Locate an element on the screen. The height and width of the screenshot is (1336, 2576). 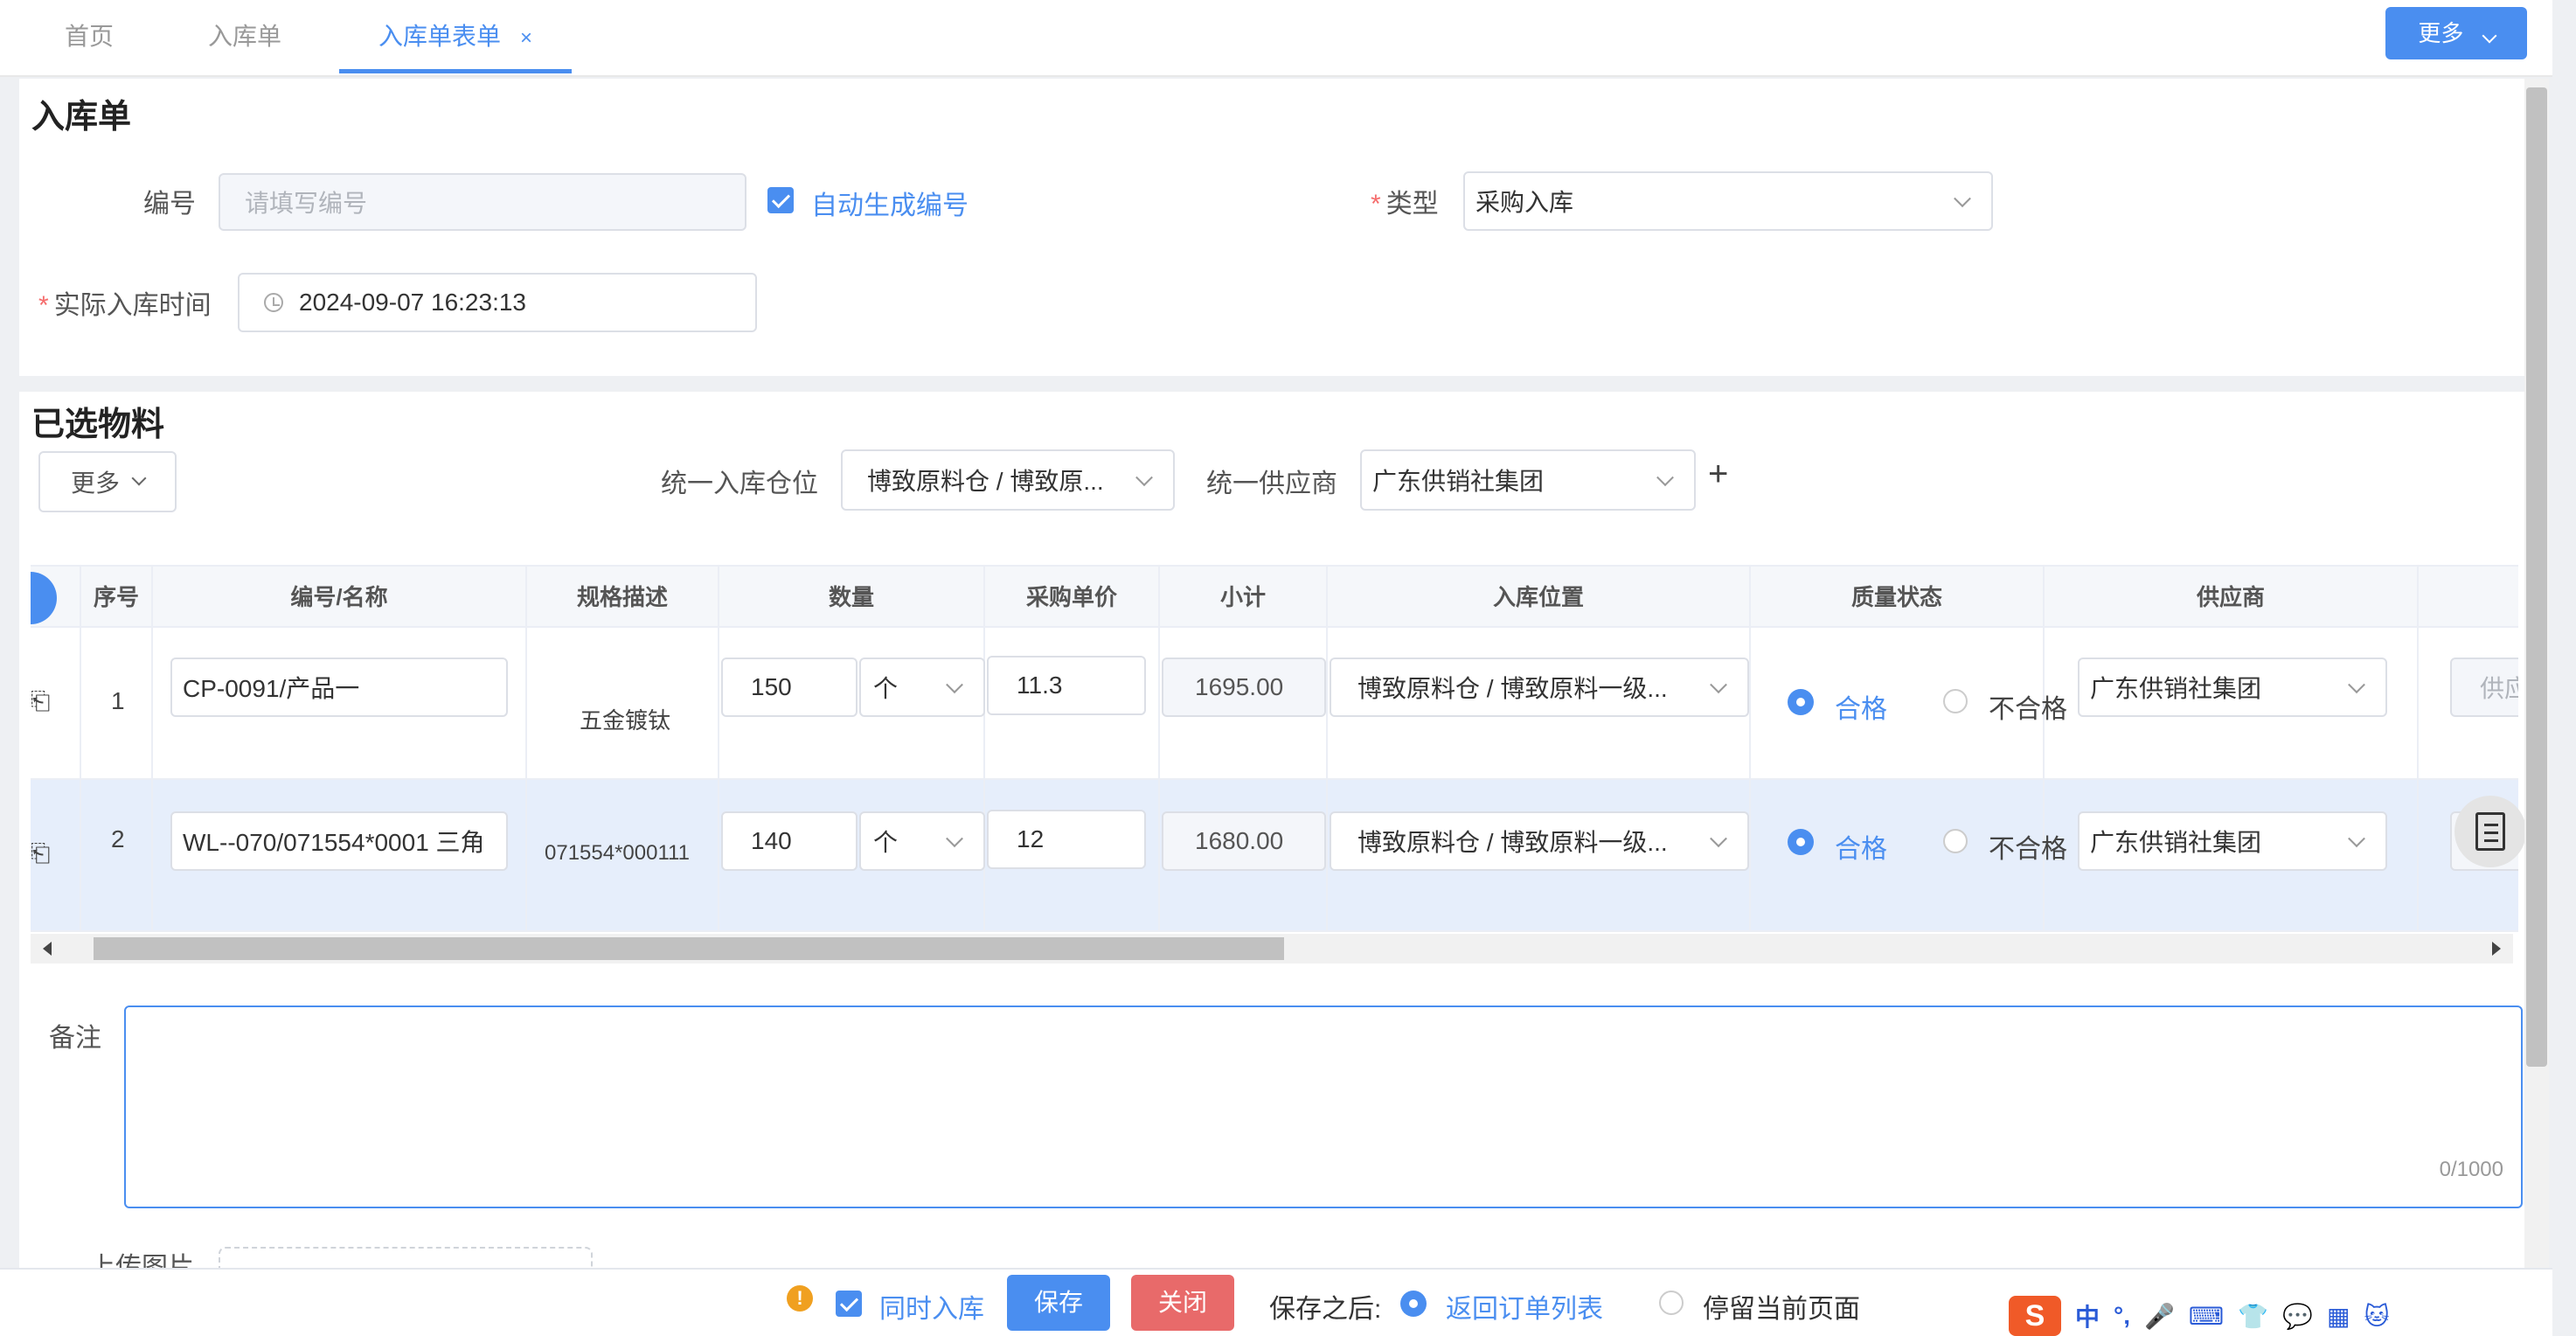
time-value: 2024-09-07 16:23:13 is located at coordinates (413, 302).